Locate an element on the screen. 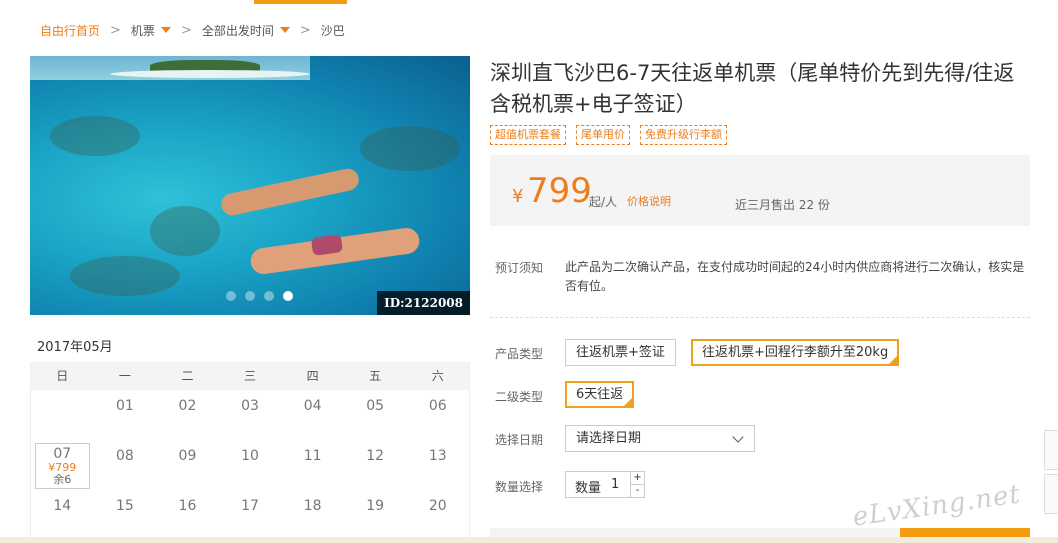  weekday: 一 is located at coordinates (124, 376).